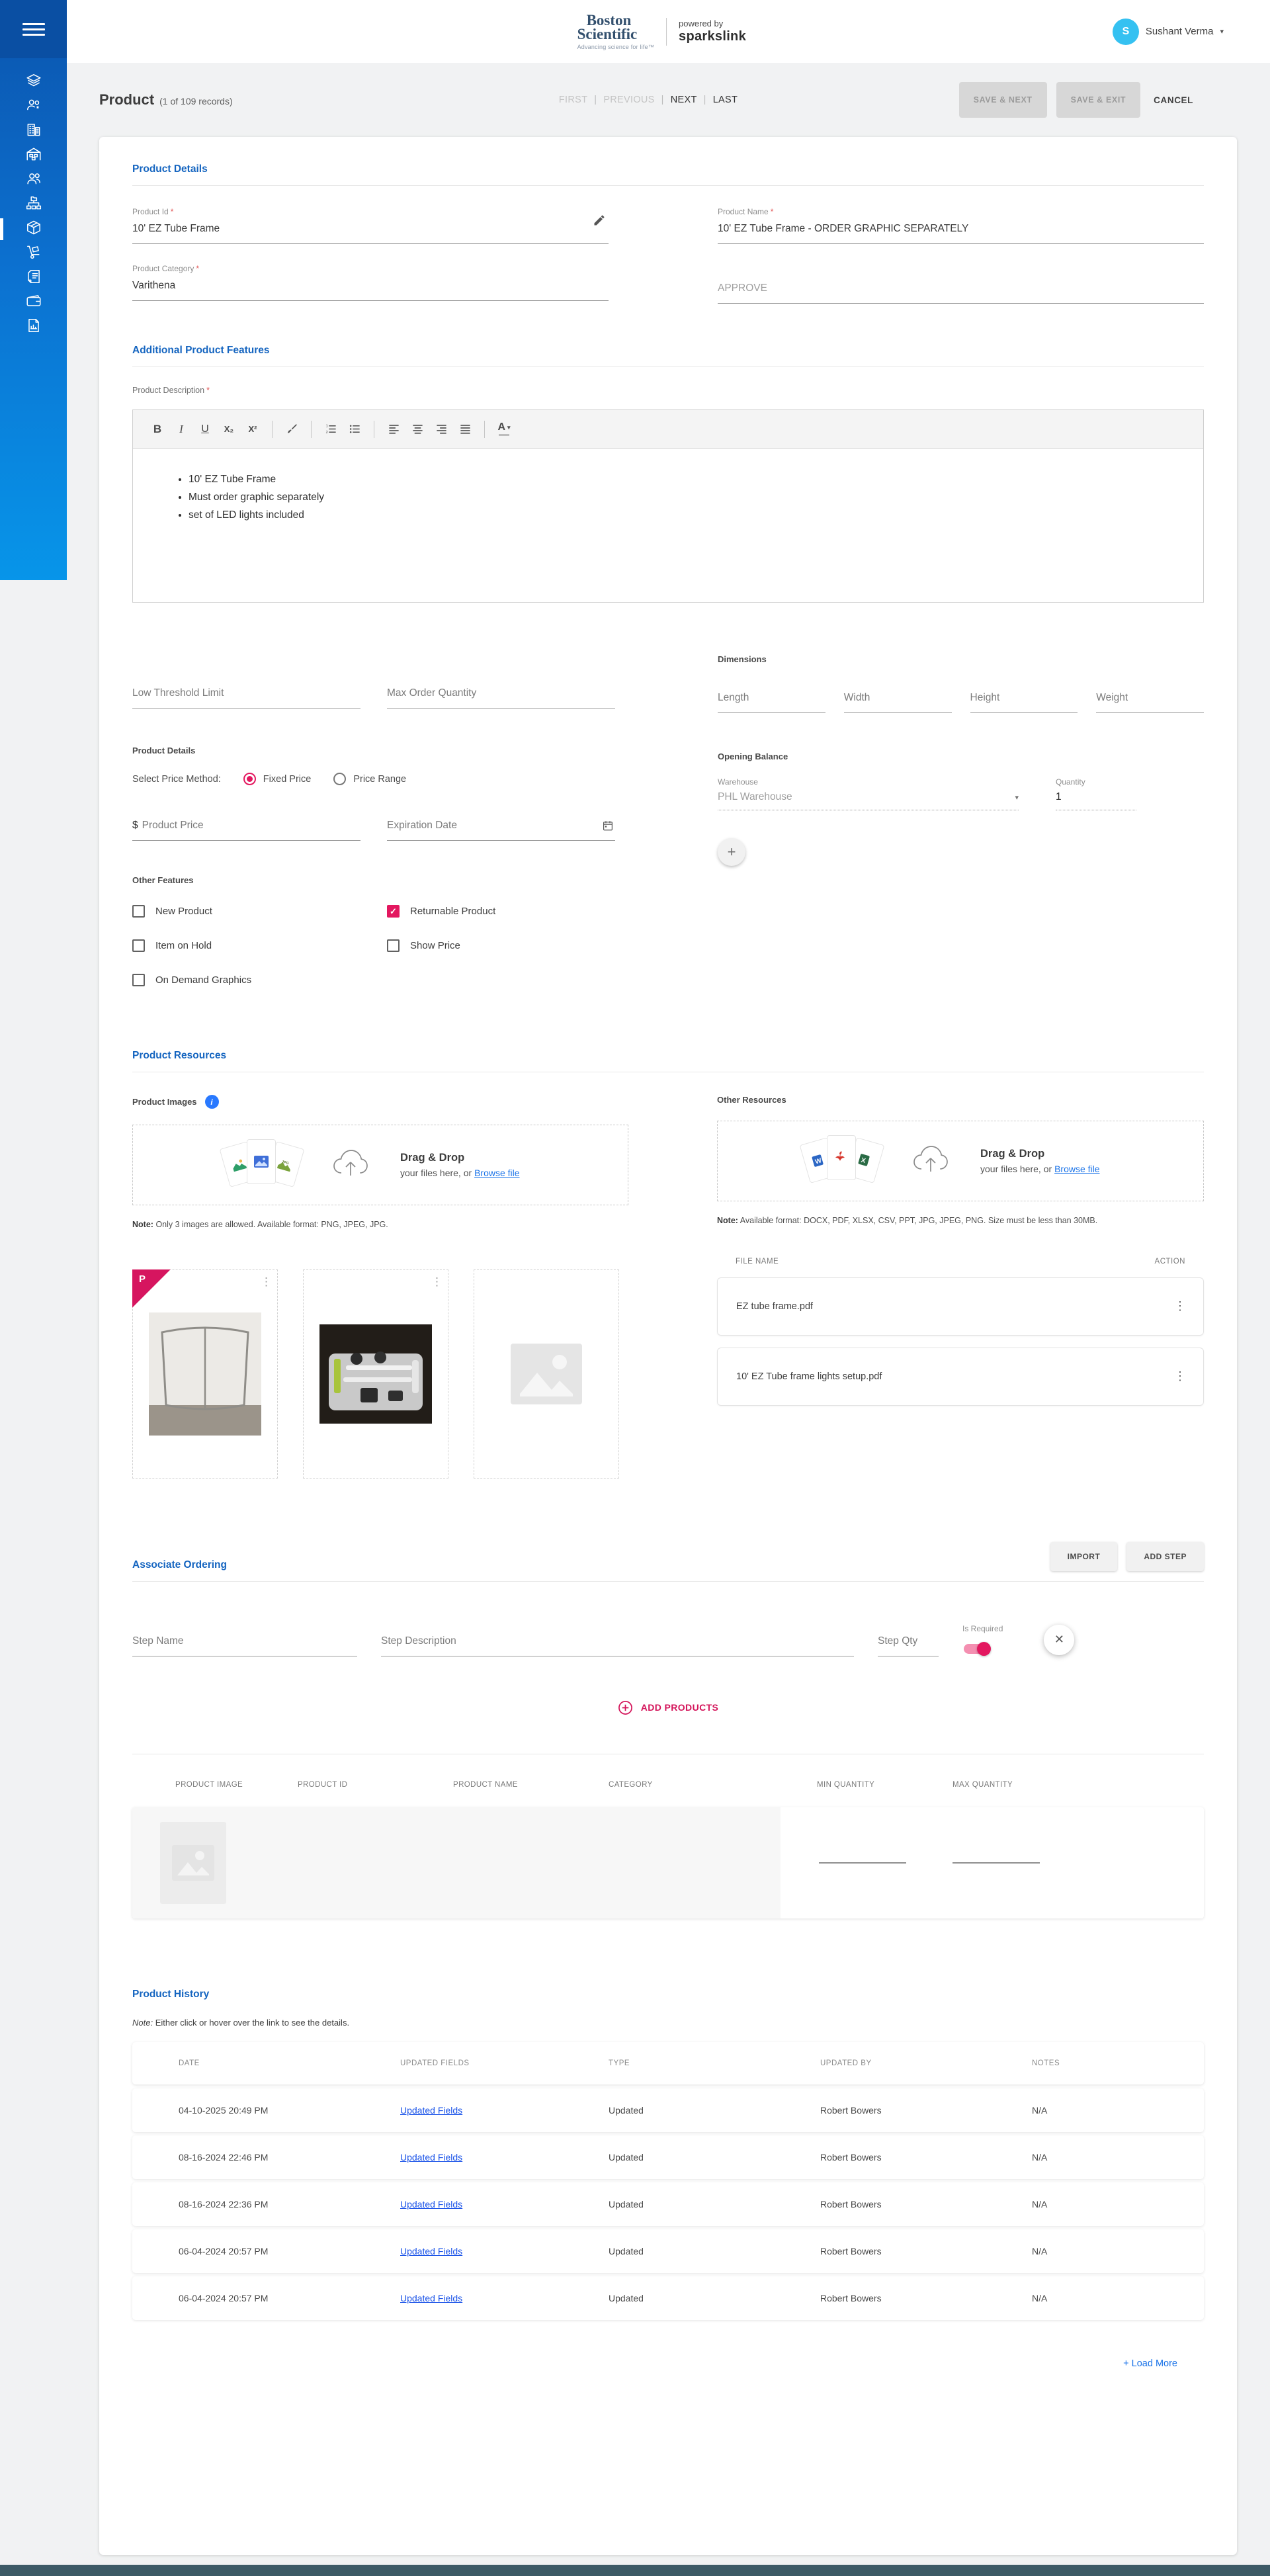 The width and height of the screenshot is (1270, 2576). What do you see at coordinates (684, 100) in the screenshot?
I see `nav-next-link: NEXT` at bounding box center [684, 100].